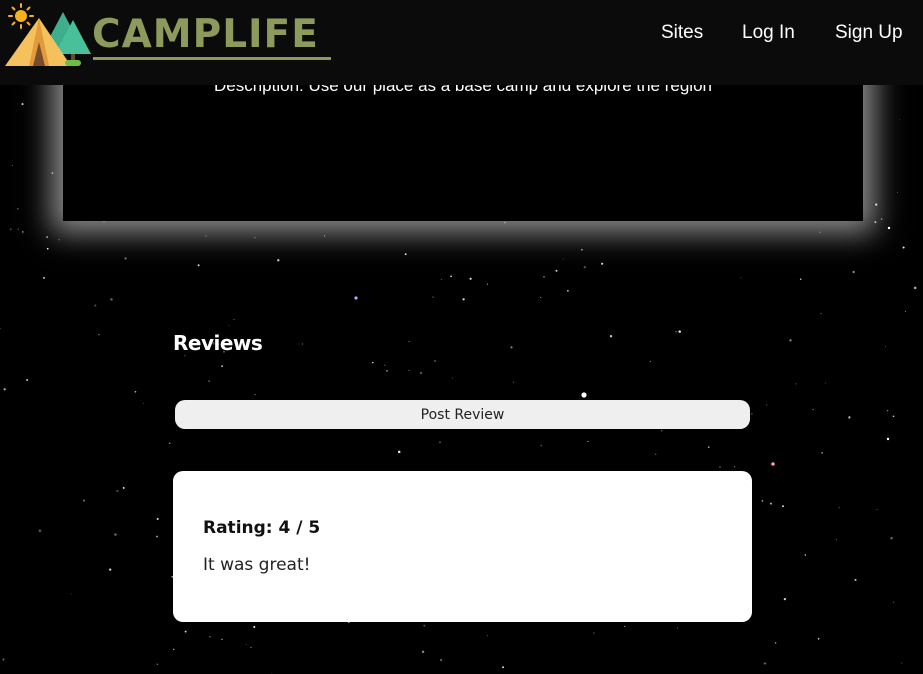  I want to click on nav-sites-link: Sites, so click(682, 33).